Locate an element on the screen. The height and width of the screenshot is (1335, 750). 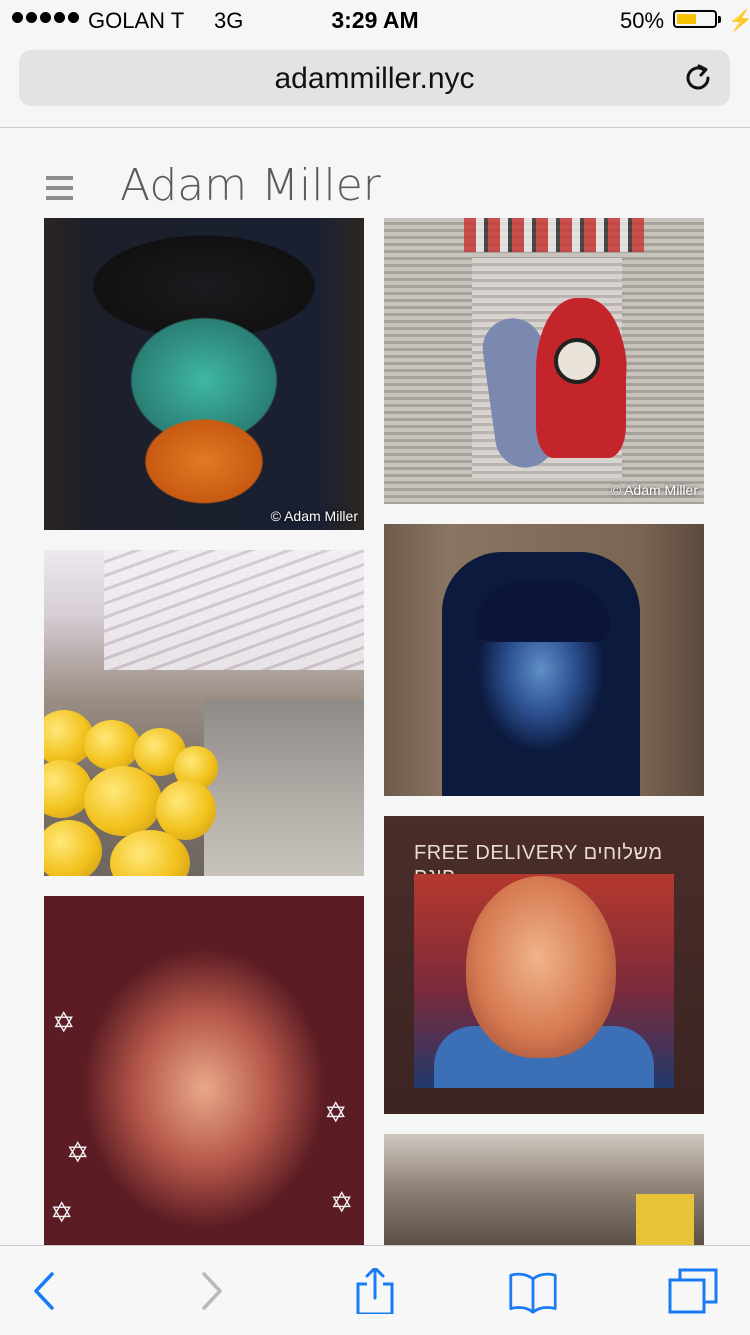
charging-bolt-icon: ⚡ is located at coordinates (739, 21).